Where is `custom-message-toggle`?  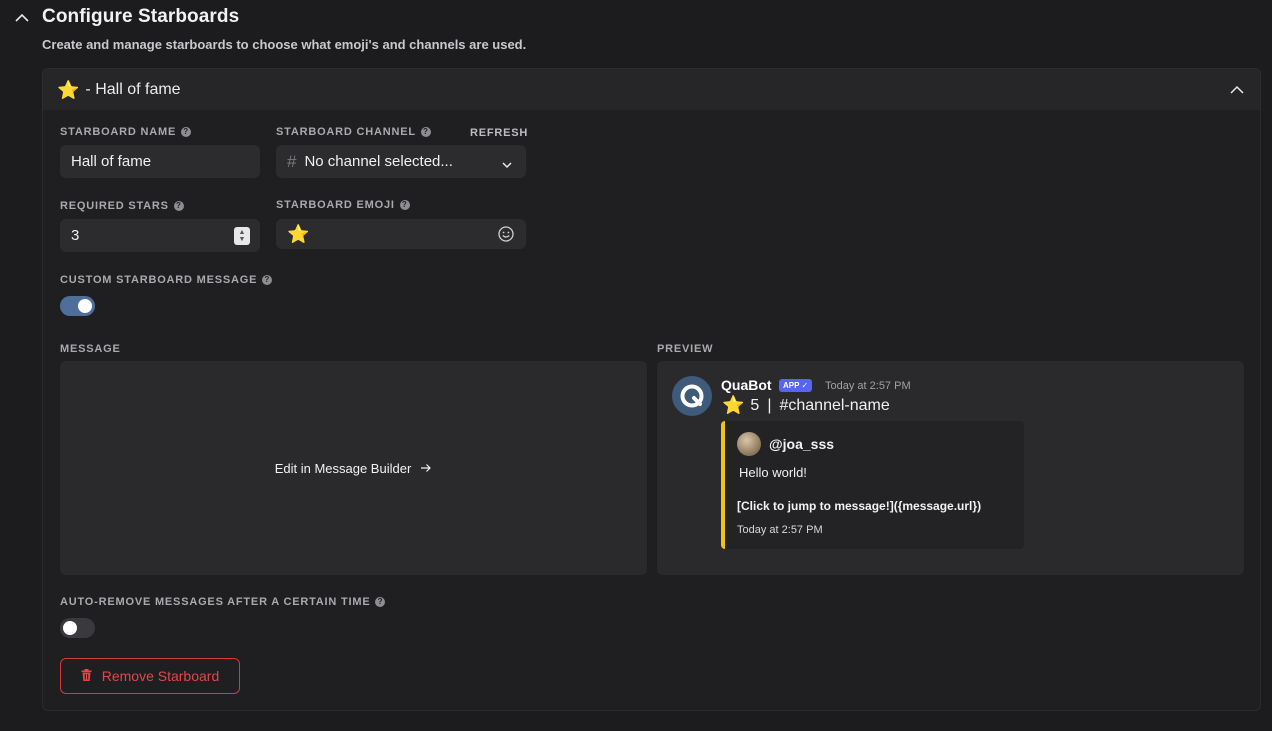
custom-message-toggle is located at coordinates (77, 306).